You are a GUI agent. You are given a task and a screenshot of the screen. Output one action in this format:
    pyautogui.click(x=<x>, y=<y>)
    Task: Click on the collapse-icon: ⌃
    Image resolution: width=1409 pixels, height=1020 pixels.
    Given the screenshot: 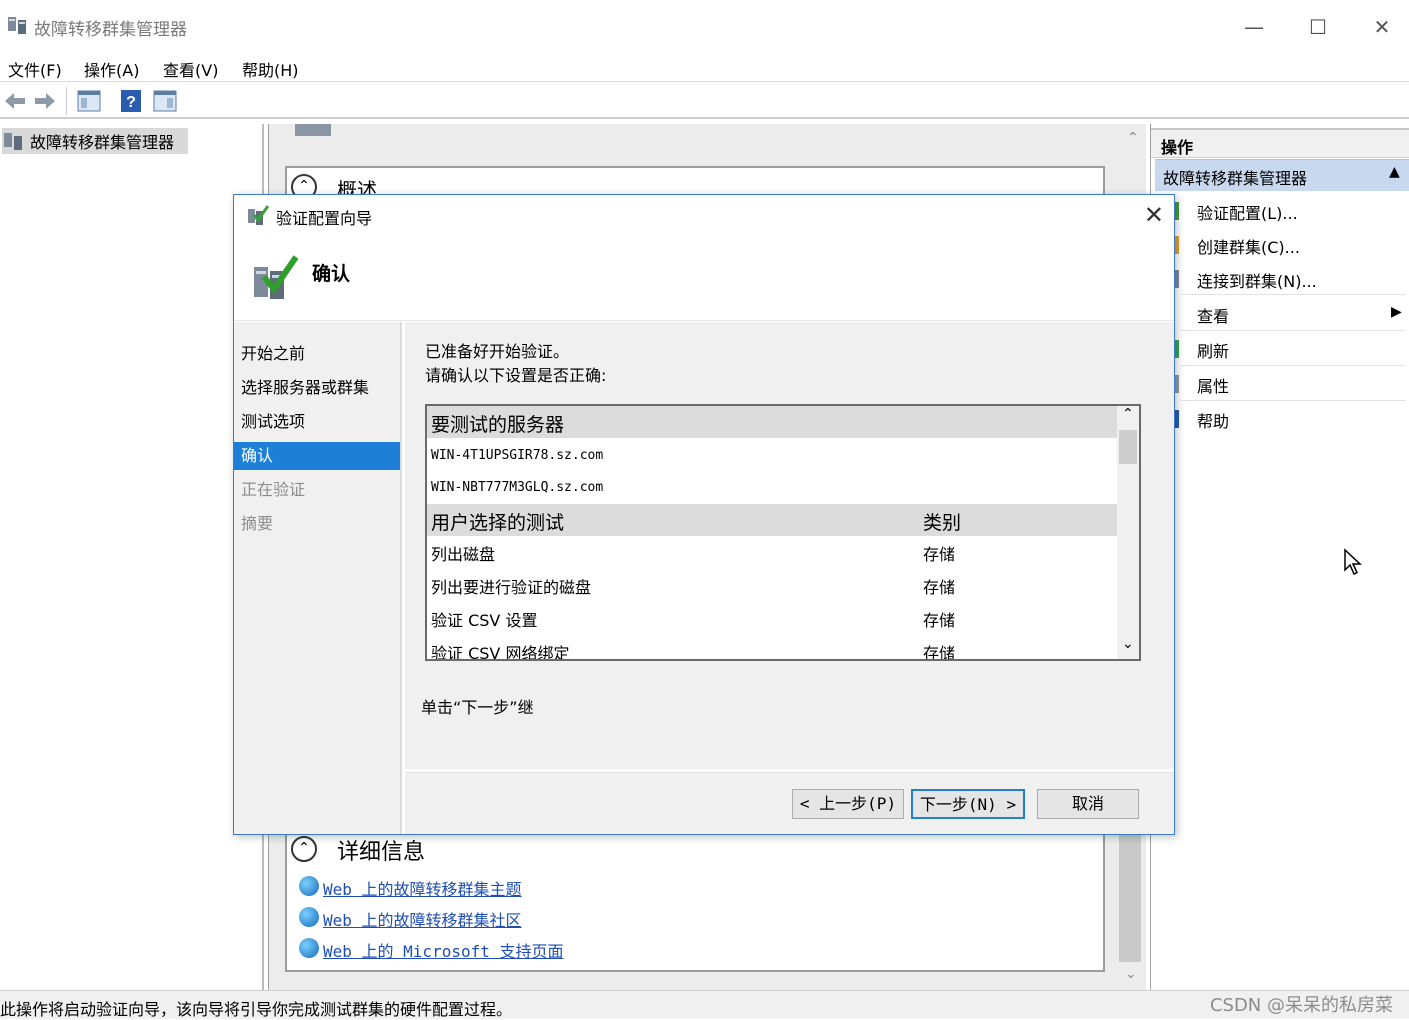 What is the action you would take?
    pyautogui.click(x=304, y=849)
    